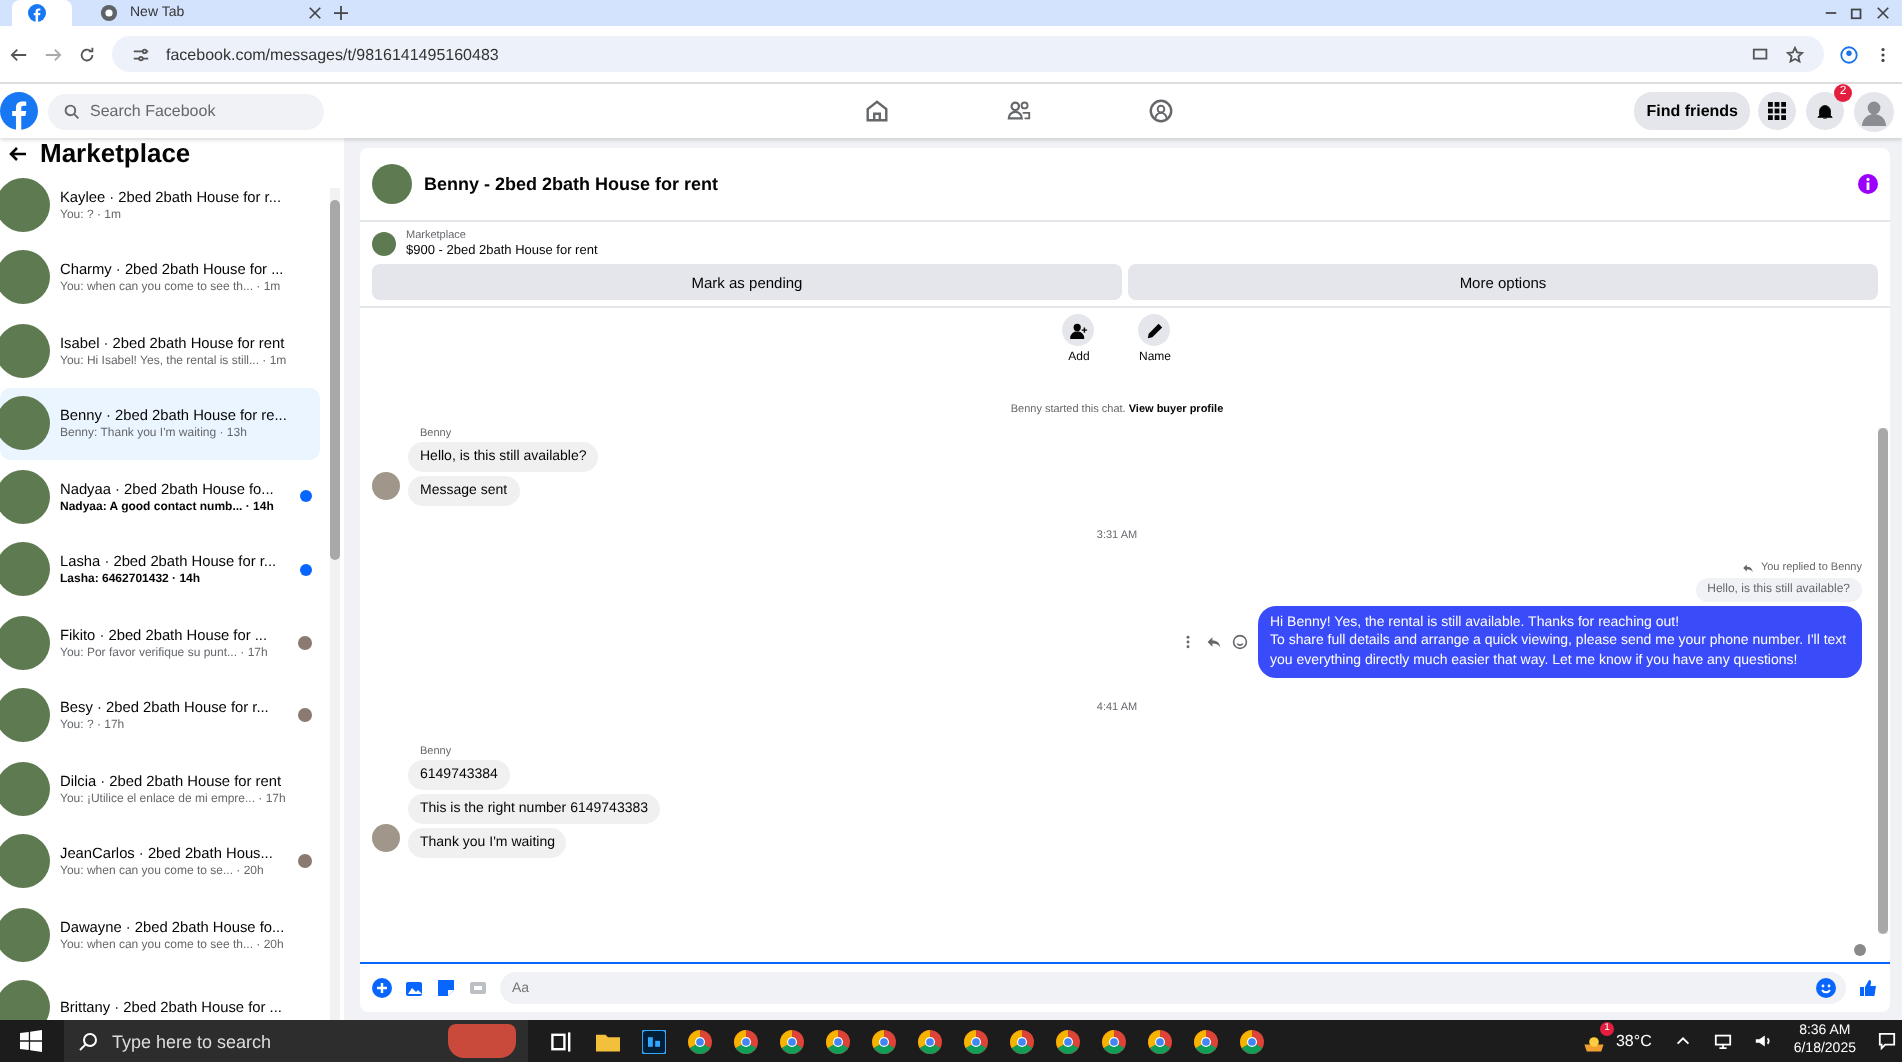  What do you see at coordinates (654, 1041) in the screenshot?
I see `photoshop-icon` at bounding box center [654, 1041].